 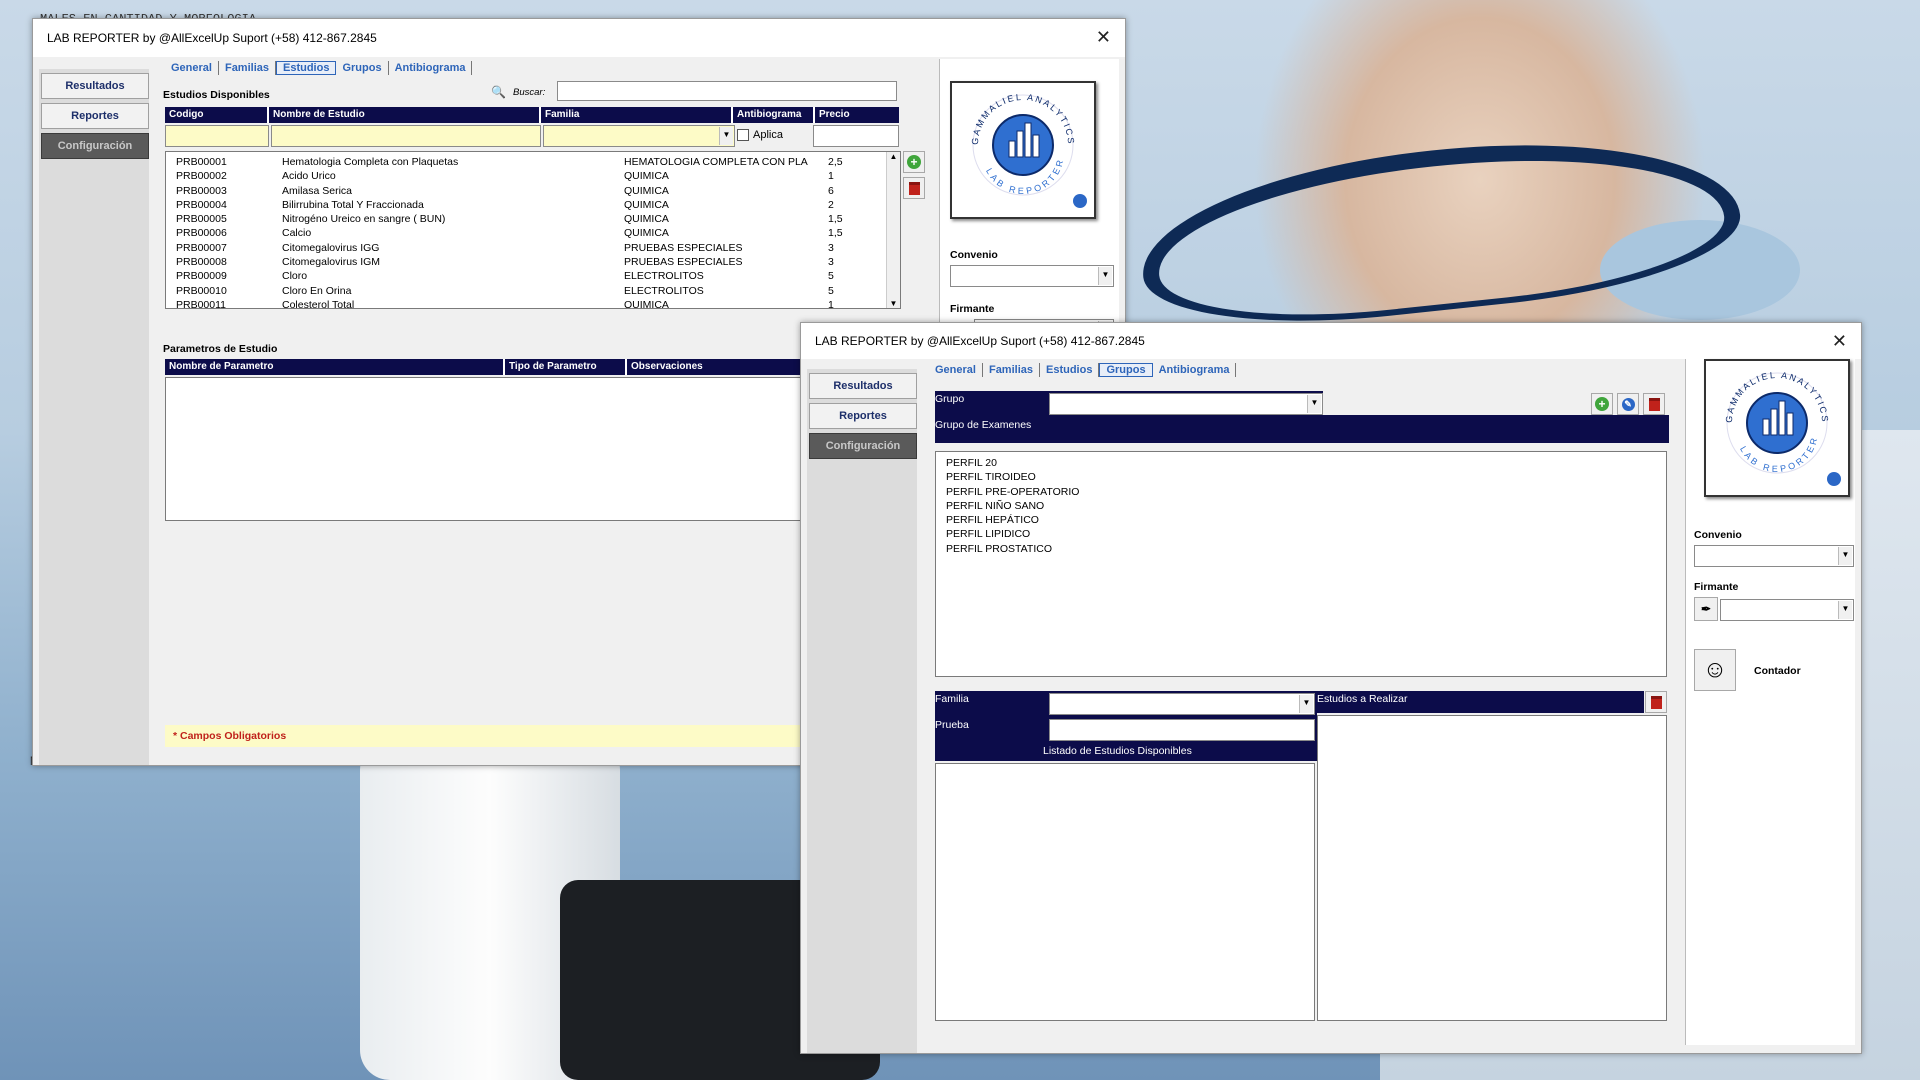 I want to click on nombre-input, so click(x=406, y=136).